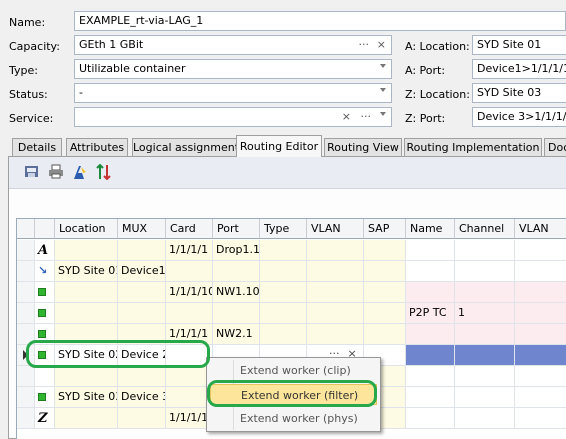 The height and width of the screenshot is (439, 566). I want to click on tab-documents: Documents, so click(555, 147).